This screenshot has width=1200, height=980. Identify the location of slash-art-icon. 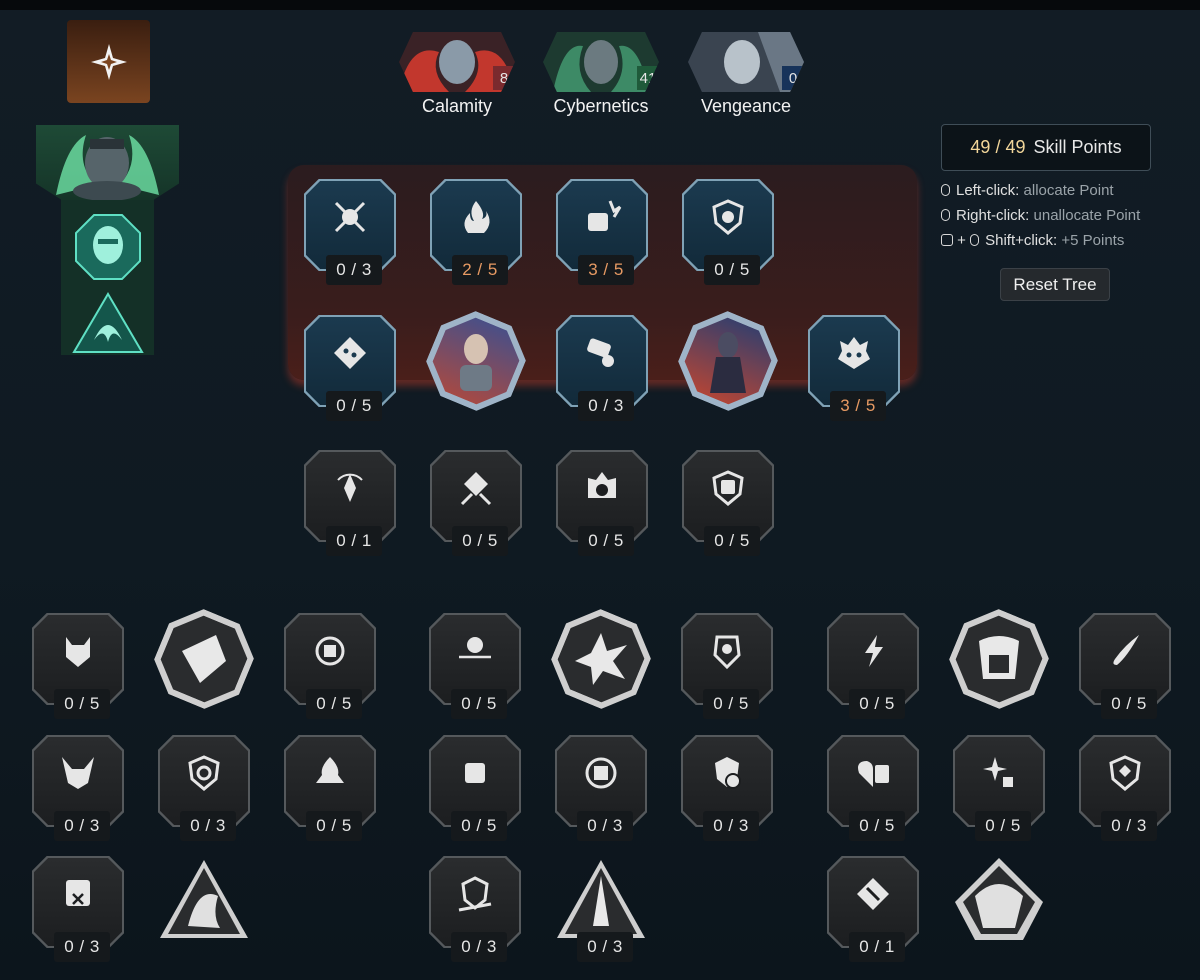
(204, 659).